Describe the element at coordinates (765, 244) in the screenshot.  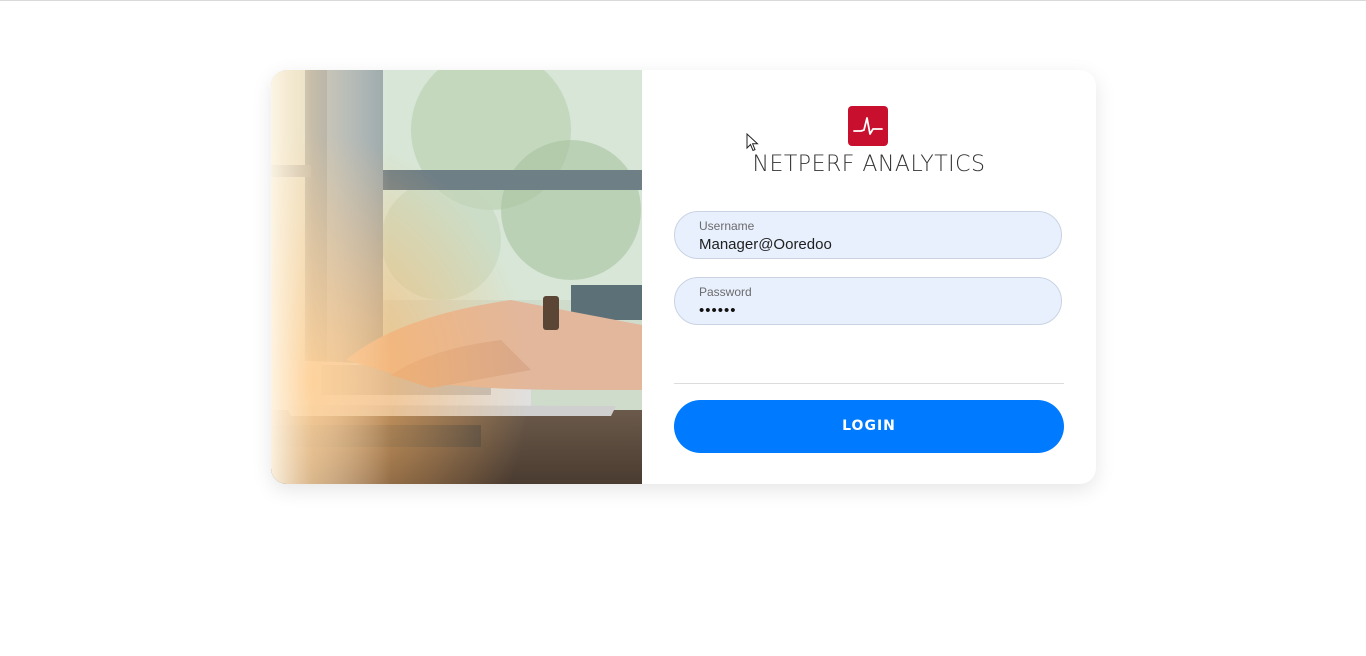
I see `username-input: Manager@Ooredoo` at that location.